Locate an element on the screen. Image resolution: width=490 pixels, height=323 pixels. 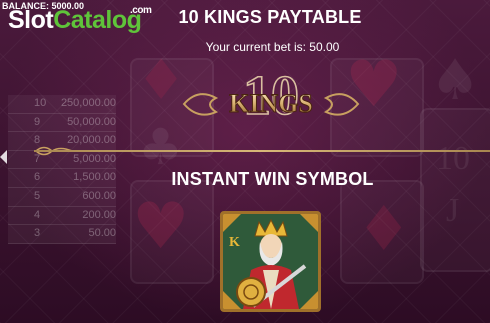
king-card-icon: K is located at coordinates (270, 261).